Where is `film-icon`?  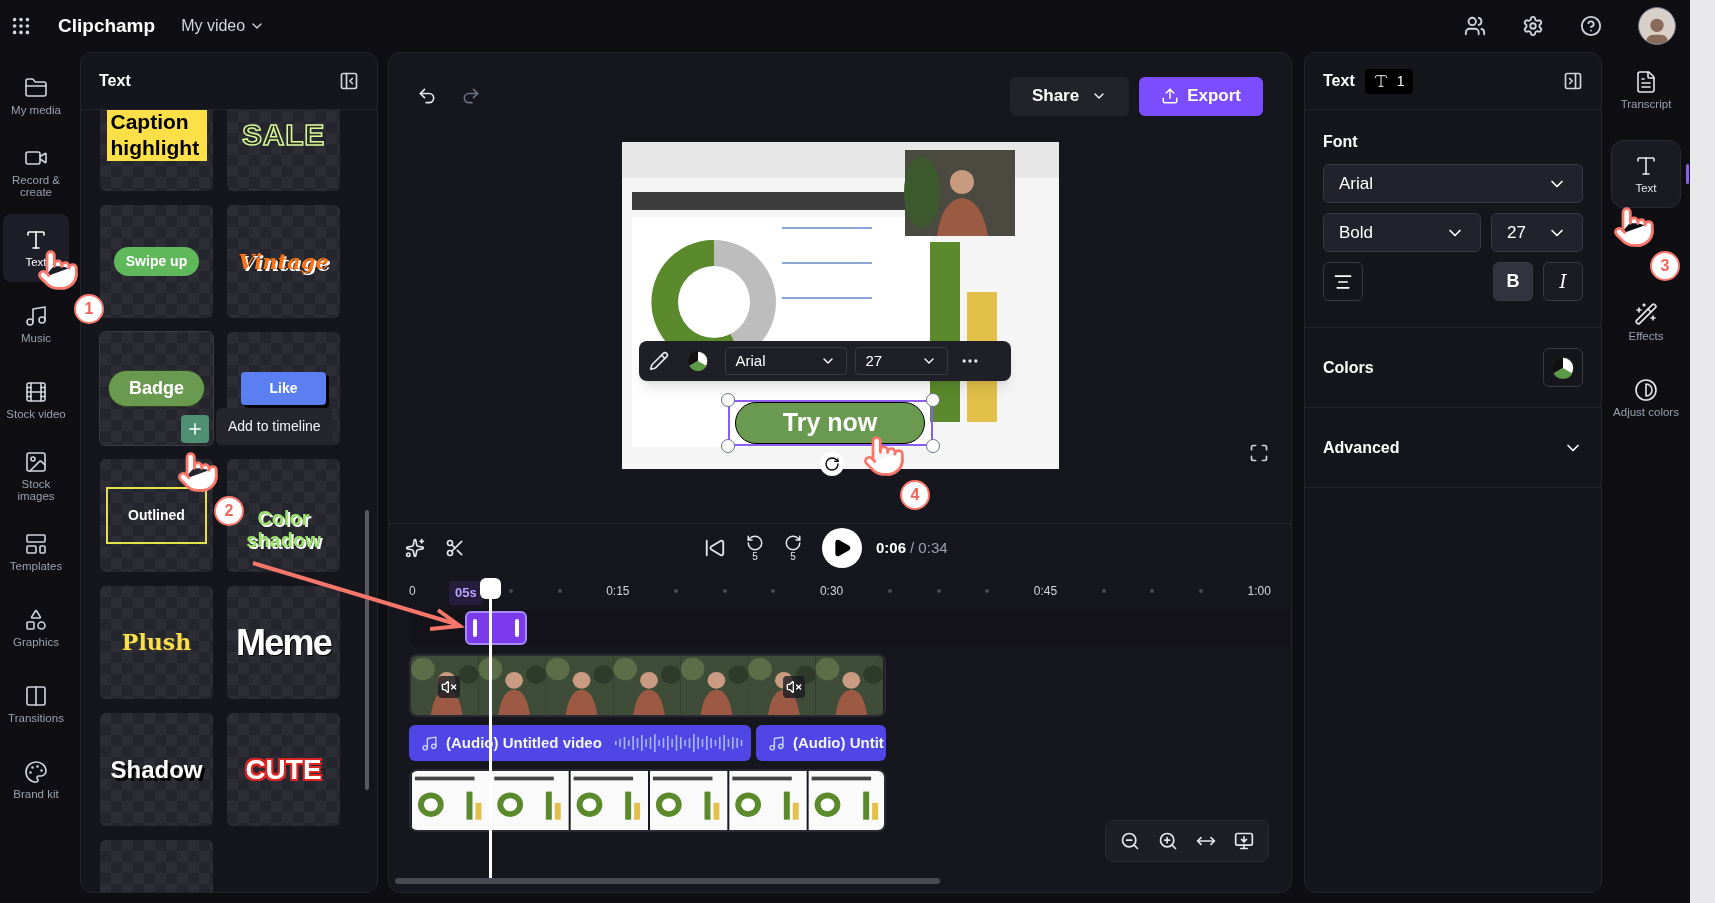 film-icon is located at coordinates (36, 392).